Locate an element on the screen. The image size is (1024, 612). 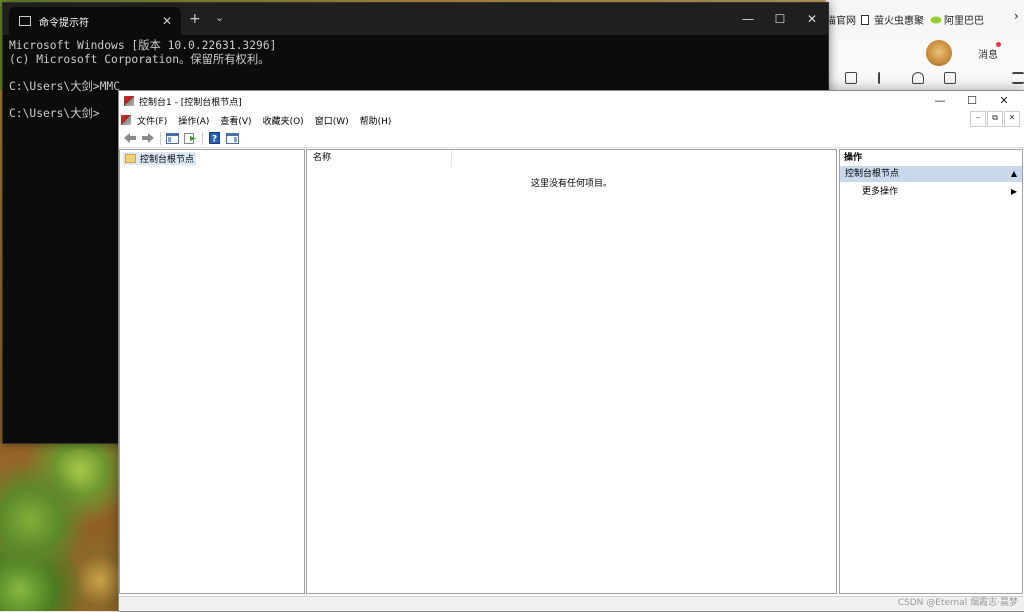
terminal-tab-label: 命令提示符 is located at coordinates (64, 23).